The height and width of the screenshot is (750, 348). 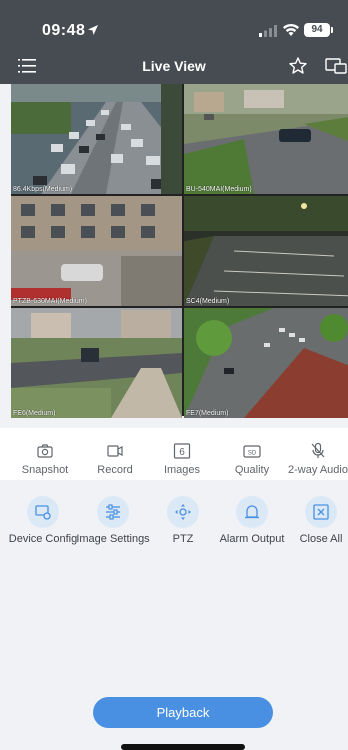 I want to click on favorite-star-icon, so click(x=298, y=66).